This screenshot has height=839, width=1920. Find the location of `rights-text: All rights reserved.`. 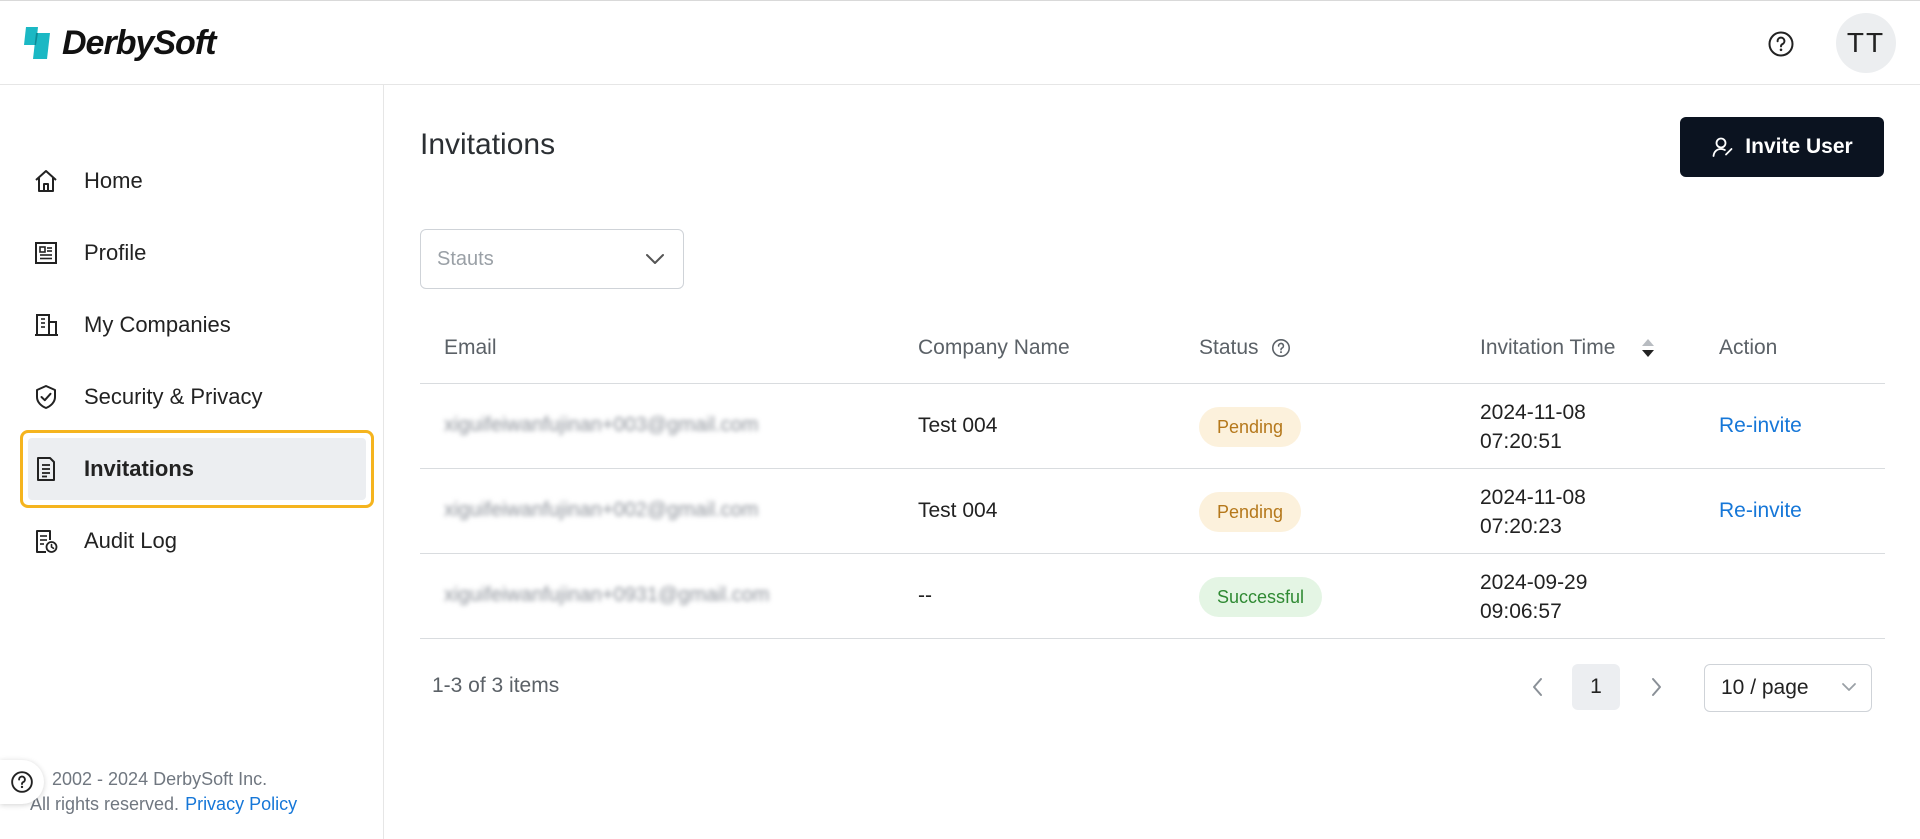

rights-text: All rights reserved. is located at coordinates (105, 804).